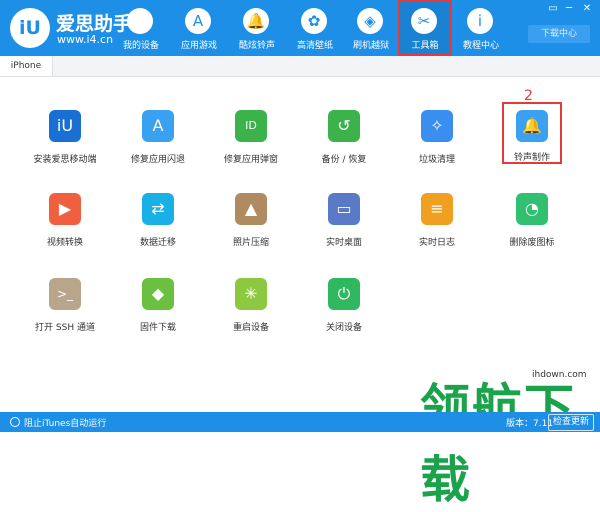  I want to click on tools-icon: ✂, so click(424, 21).